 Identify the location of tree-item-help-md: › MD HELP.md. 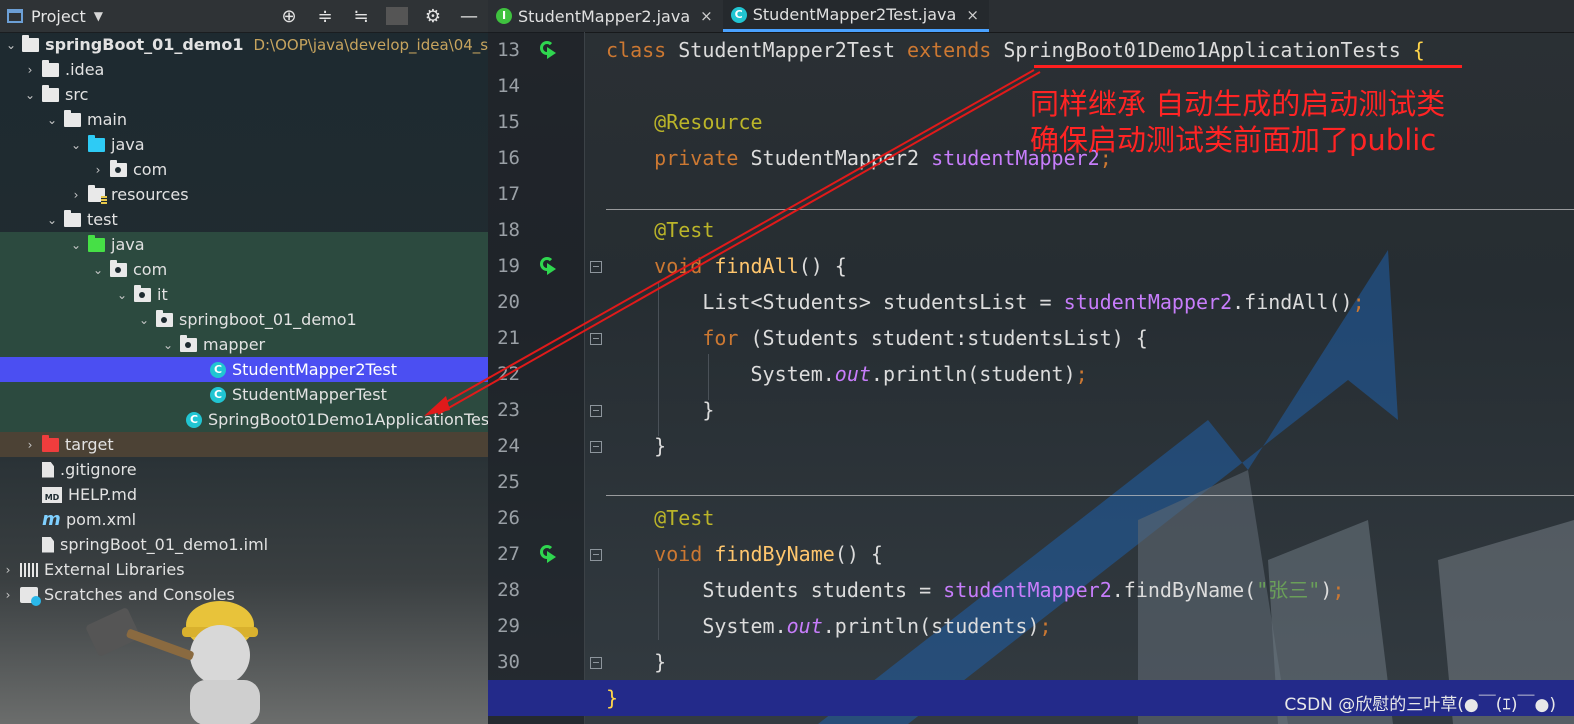
(244, 494).